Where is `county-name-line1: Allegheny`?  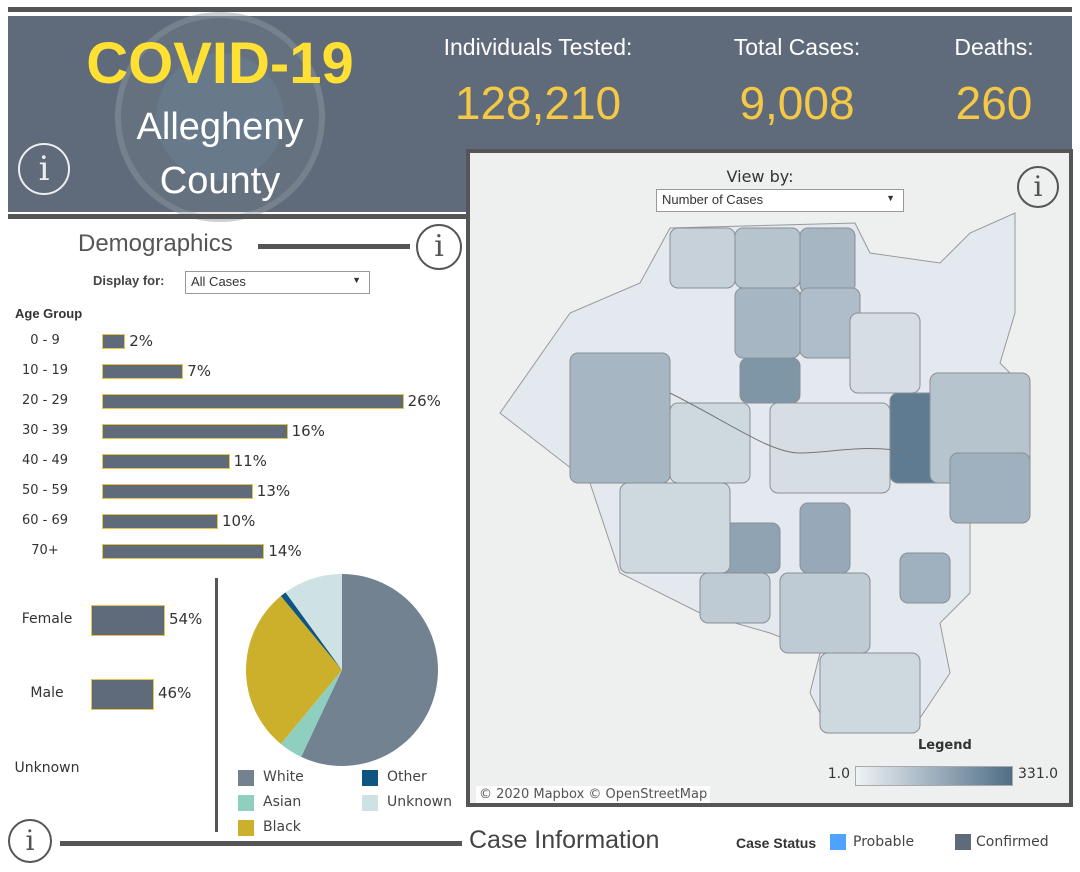 county-name-line1: Allegheny is located at coordinates (220, 127).